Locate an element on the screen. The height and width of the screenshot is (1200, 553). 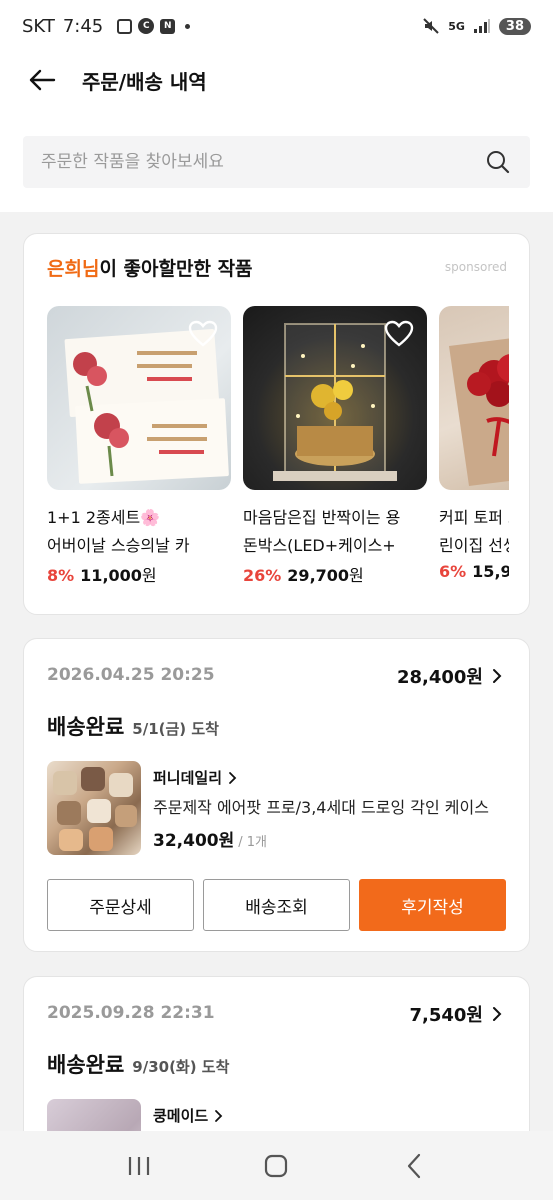
price-amount: 11,000 is located at coordinates (111, 575).